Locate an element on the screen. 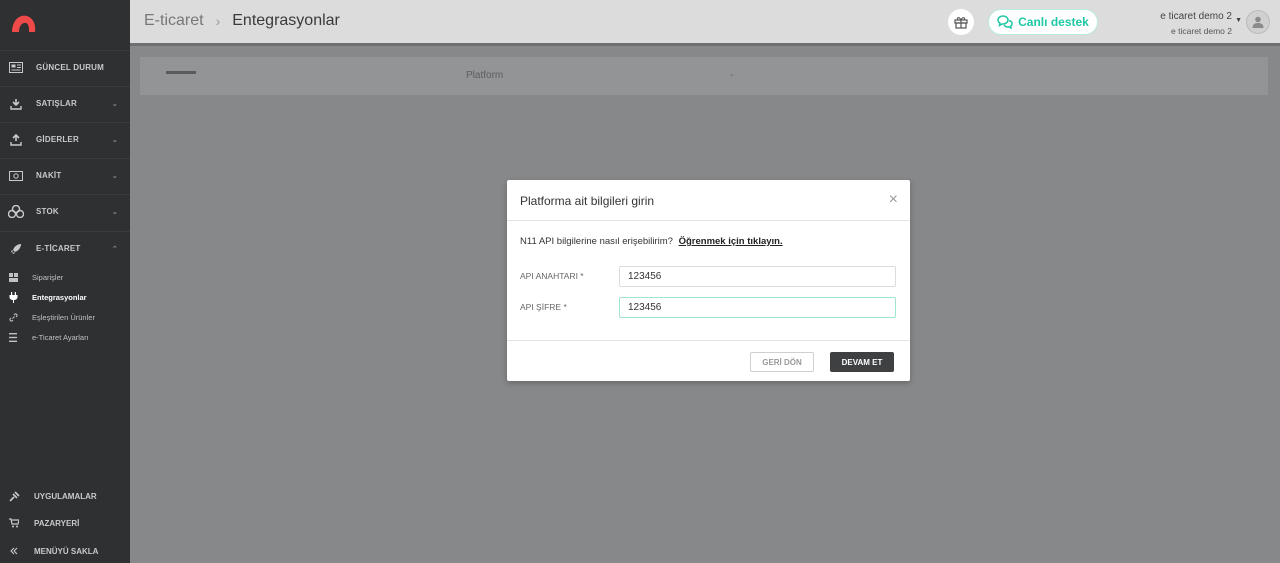 The image size is (1280, 563). modal-header: Platforma ait bilgileri girin × is located at coordinates (708, 200).